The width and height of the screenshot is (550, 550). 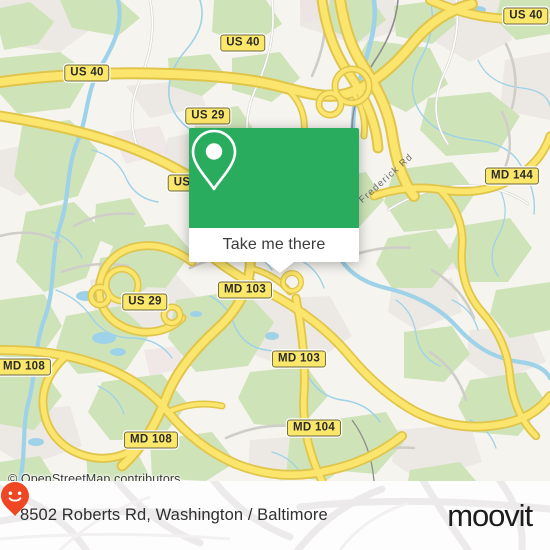 What do you see at coordinates (274, 178) in the screenshot?
I see `callout-header` at bounding box center [274, 178].